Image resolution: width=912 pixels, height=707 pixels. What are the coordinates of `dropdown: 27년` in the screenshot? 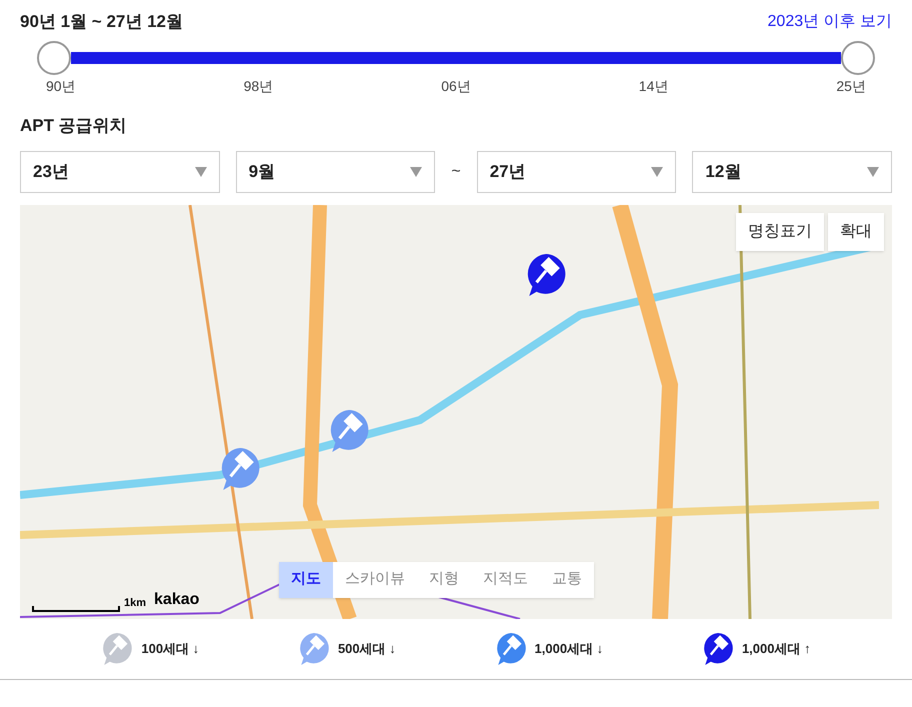 It's located at (576, 171).